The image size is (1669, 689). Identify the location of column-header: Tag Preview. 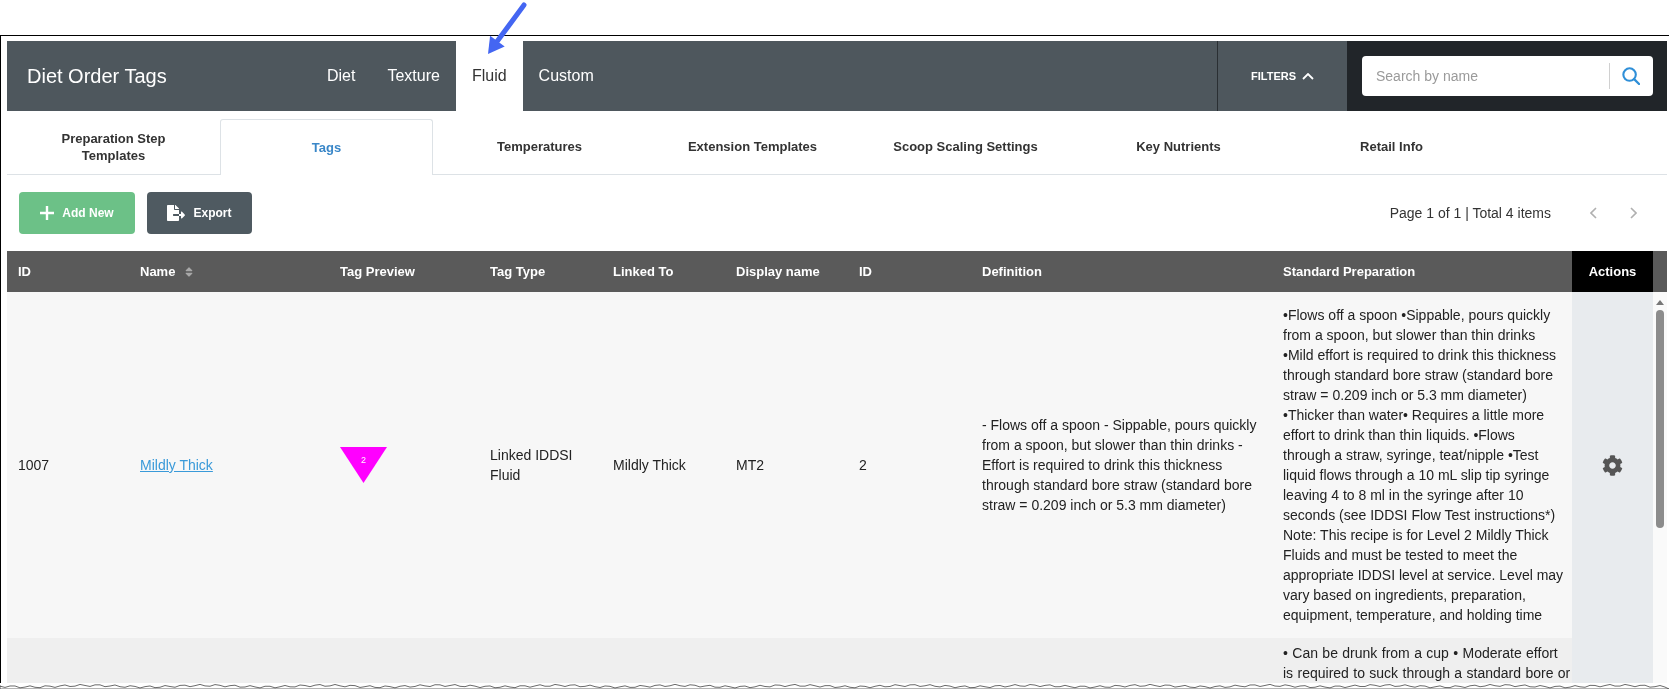
(377, 271).